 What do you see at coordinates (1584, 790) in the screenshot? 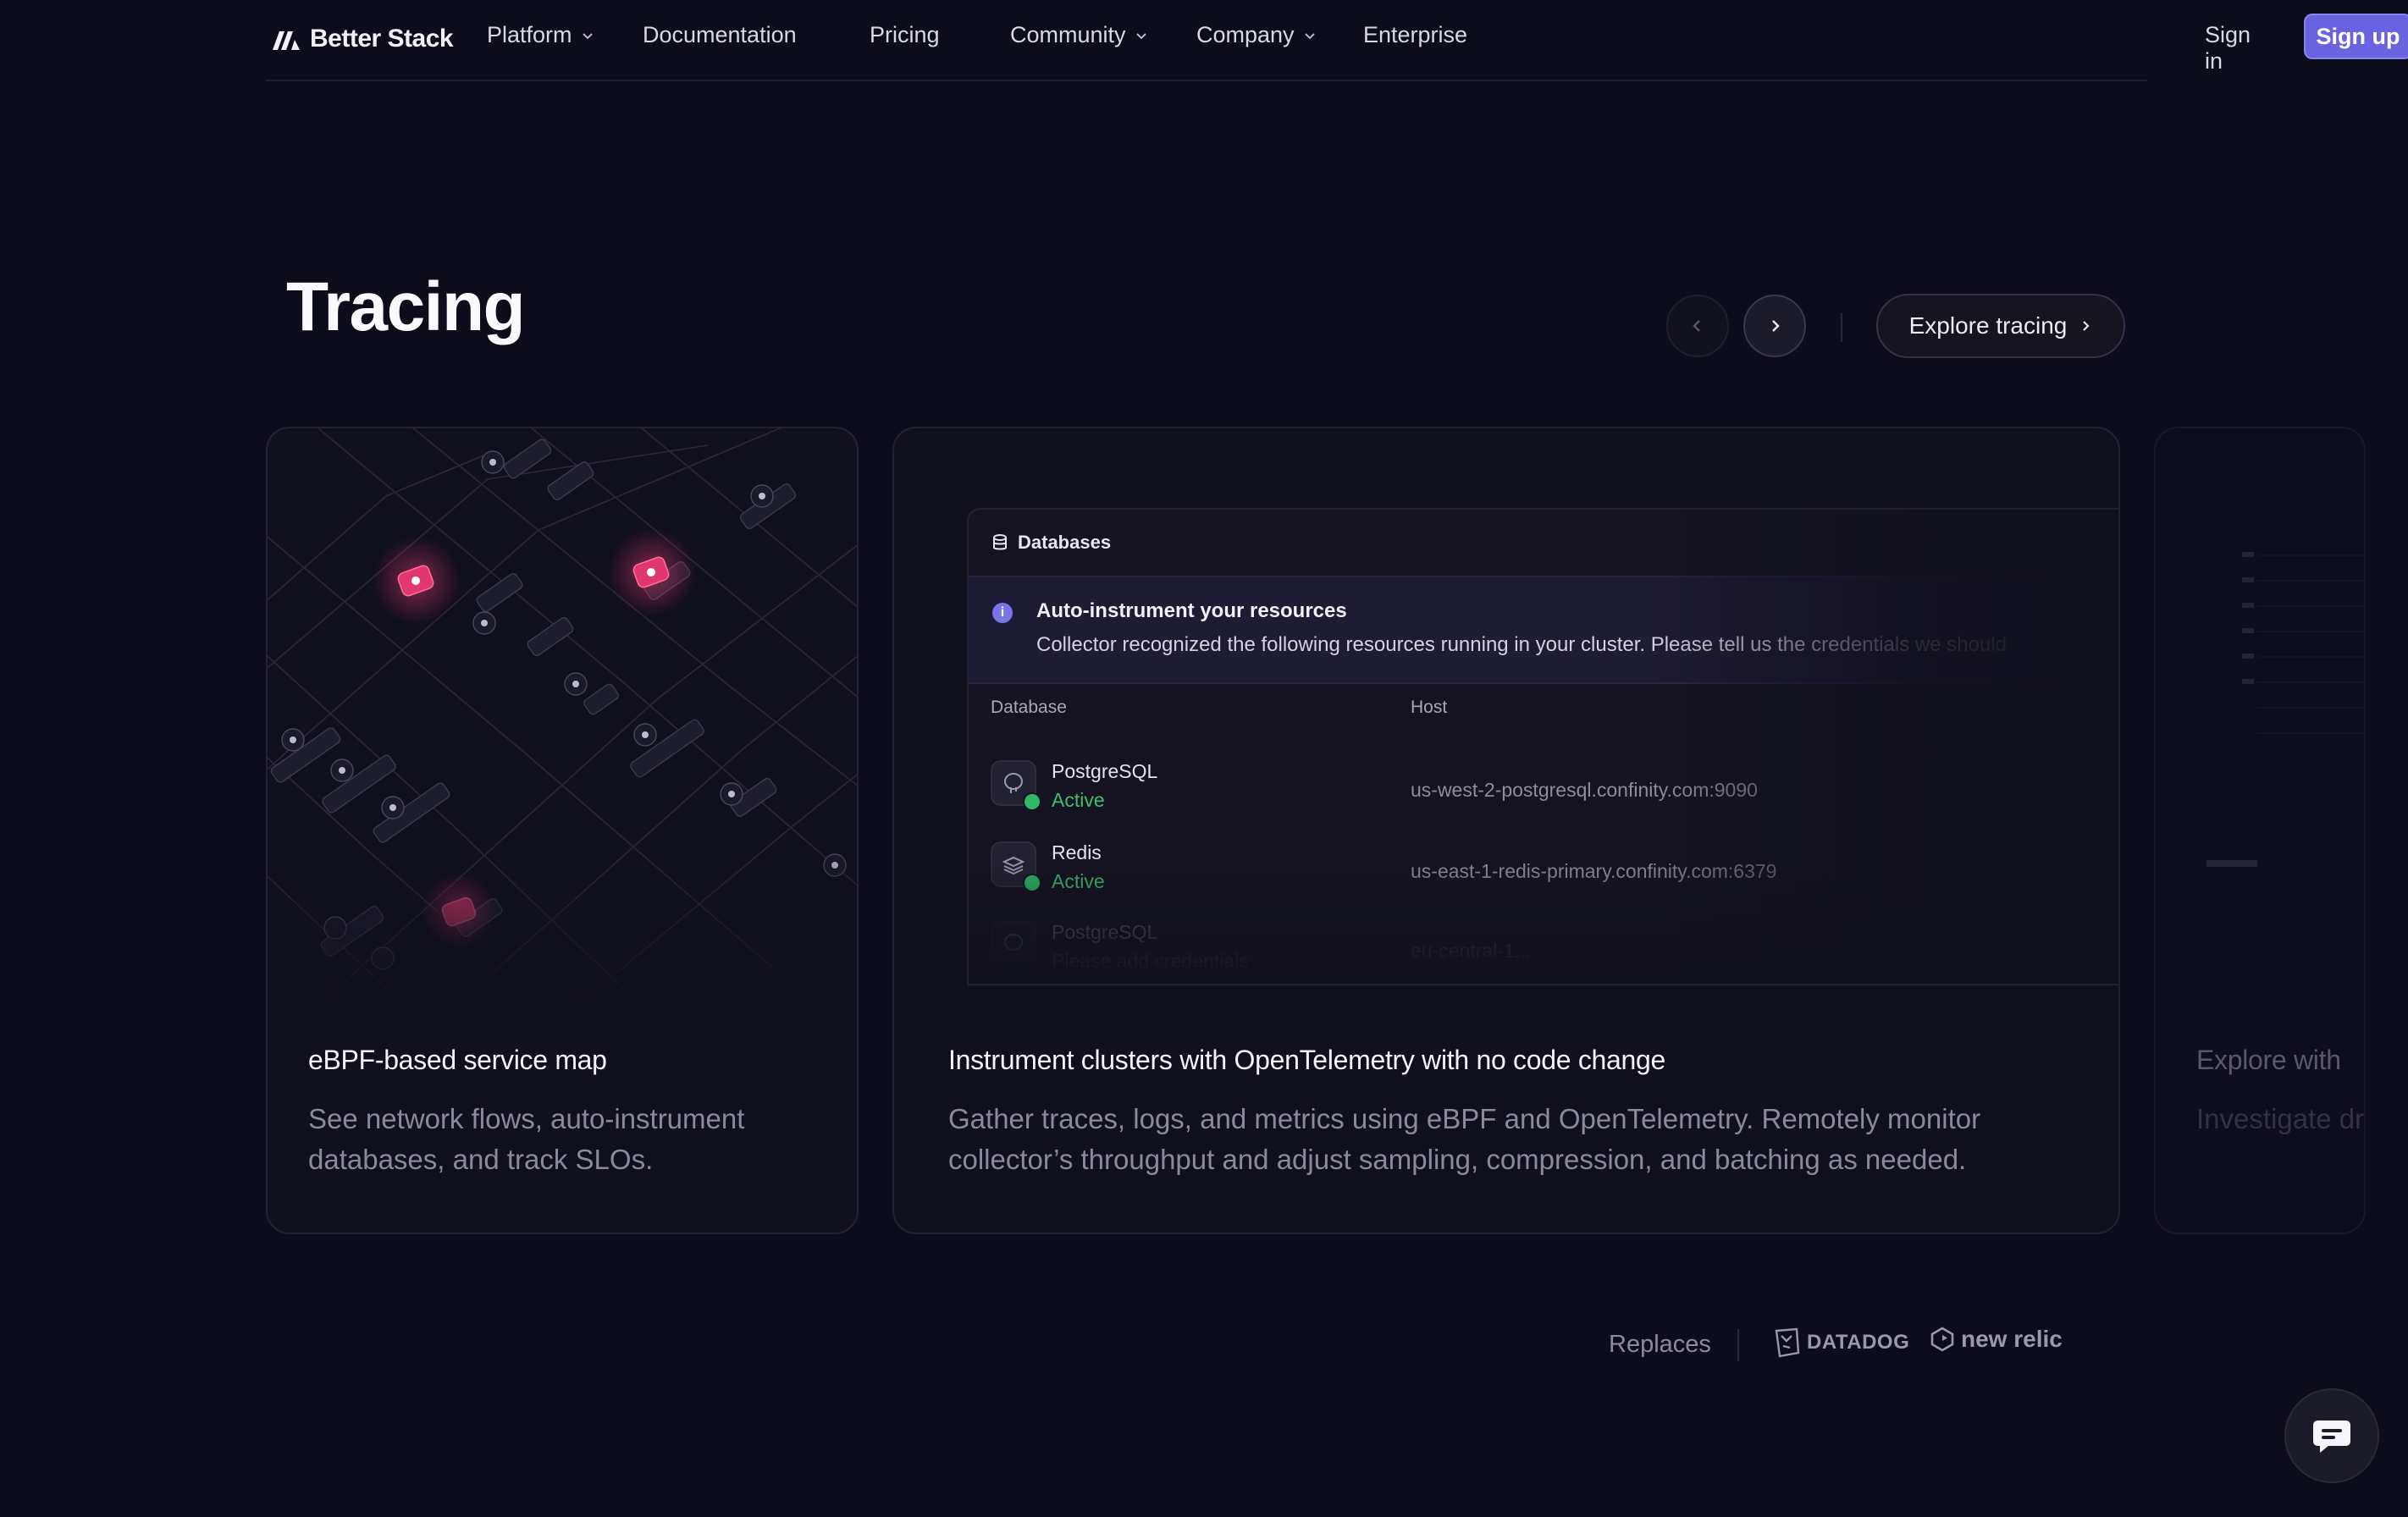
I see `database-host: us-west-2-postgresql.confinity.com:9090` at bounding box center [1584, 790].